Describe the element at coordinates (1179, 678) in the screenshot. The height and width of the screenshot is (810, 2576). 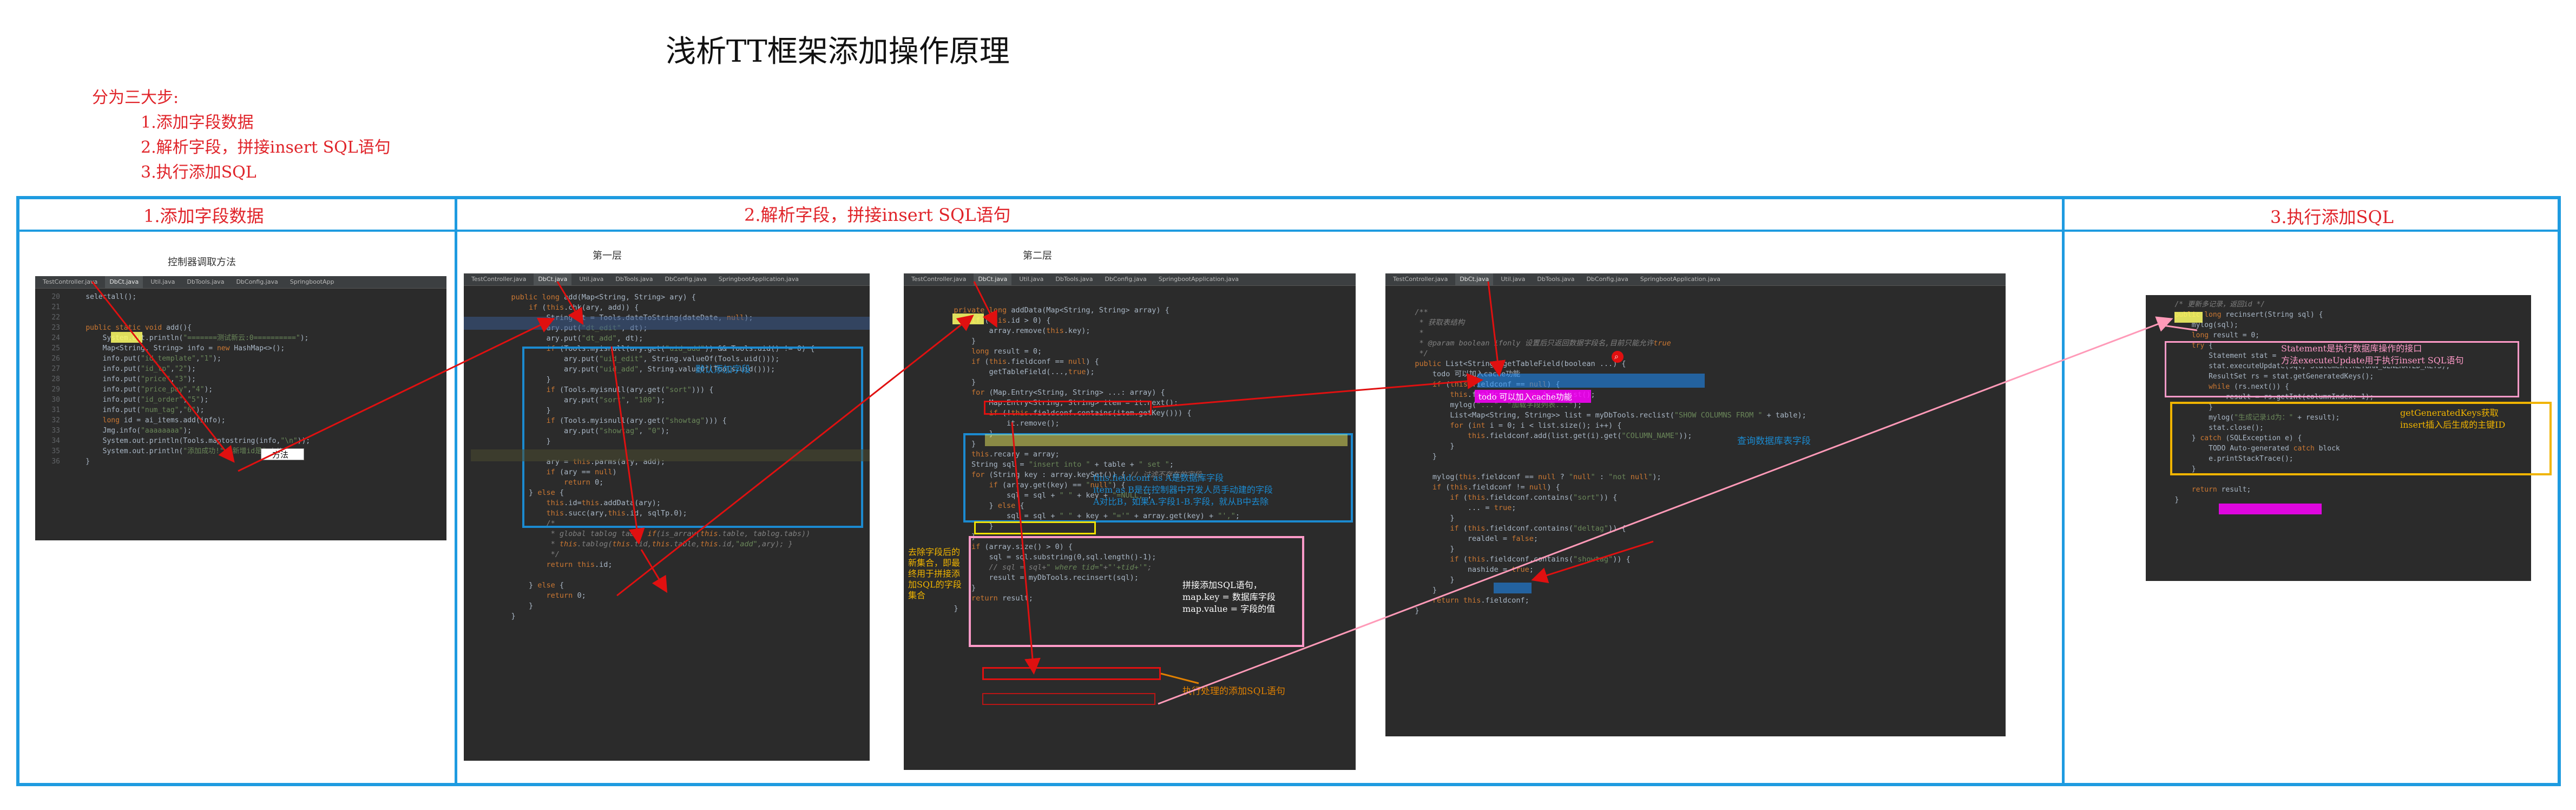
I see `arrow-substring-to-recinsert` at that location.